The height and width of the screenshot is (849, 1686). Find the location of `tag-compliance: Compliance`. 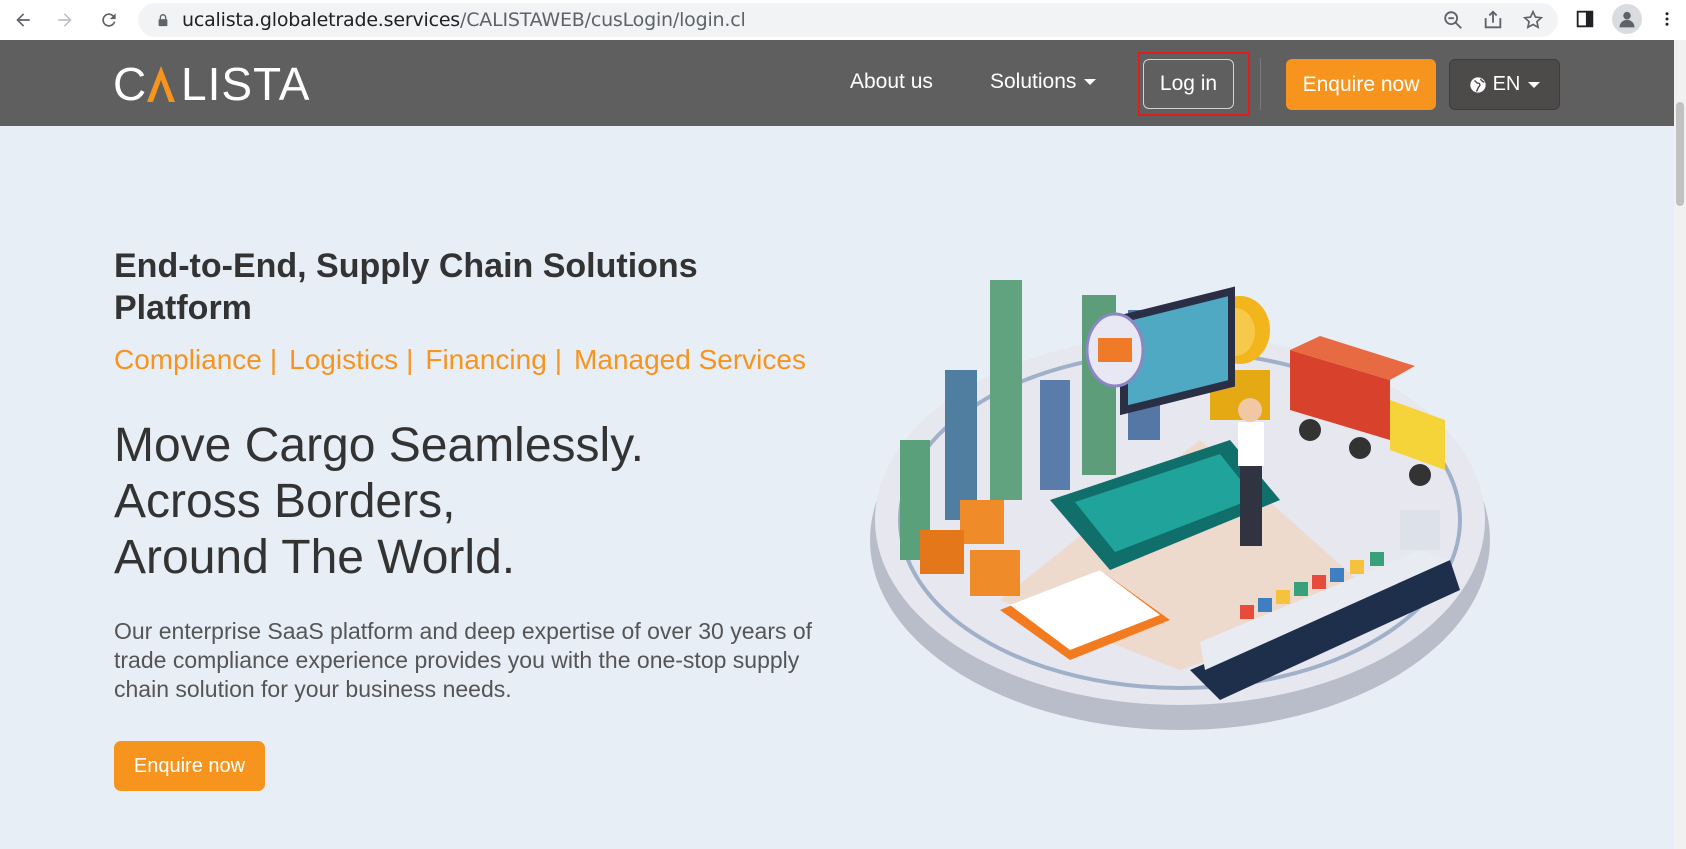

tag-compliance: Compliance is located at coordinates (188, 359).